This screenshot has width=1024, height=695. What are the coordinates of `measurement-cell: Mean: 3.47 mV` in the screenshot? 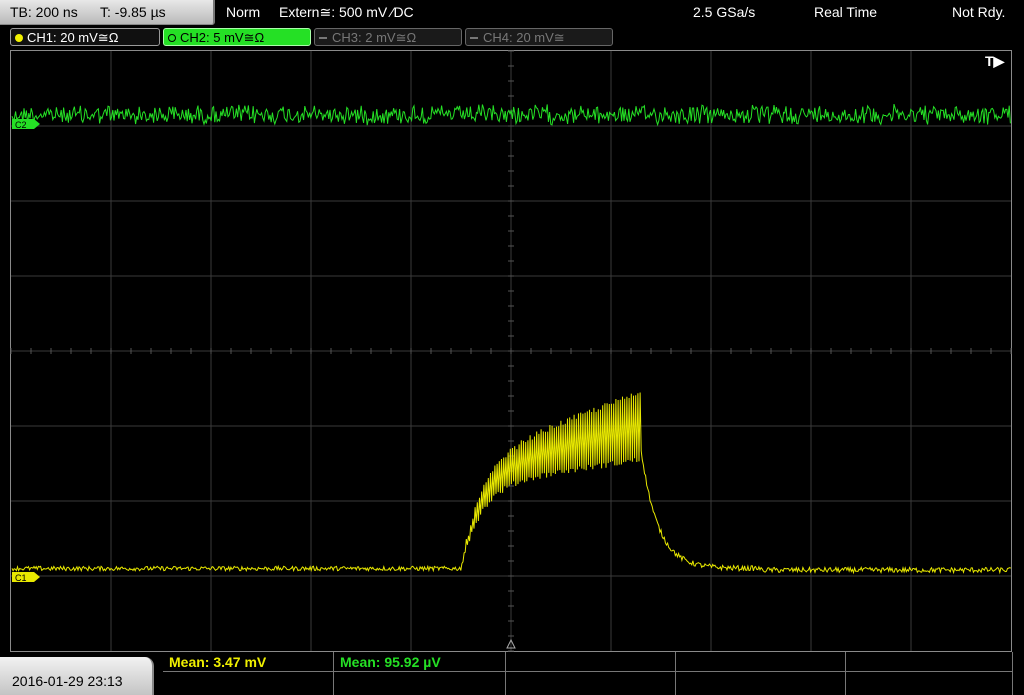 It's located at (248, 662).